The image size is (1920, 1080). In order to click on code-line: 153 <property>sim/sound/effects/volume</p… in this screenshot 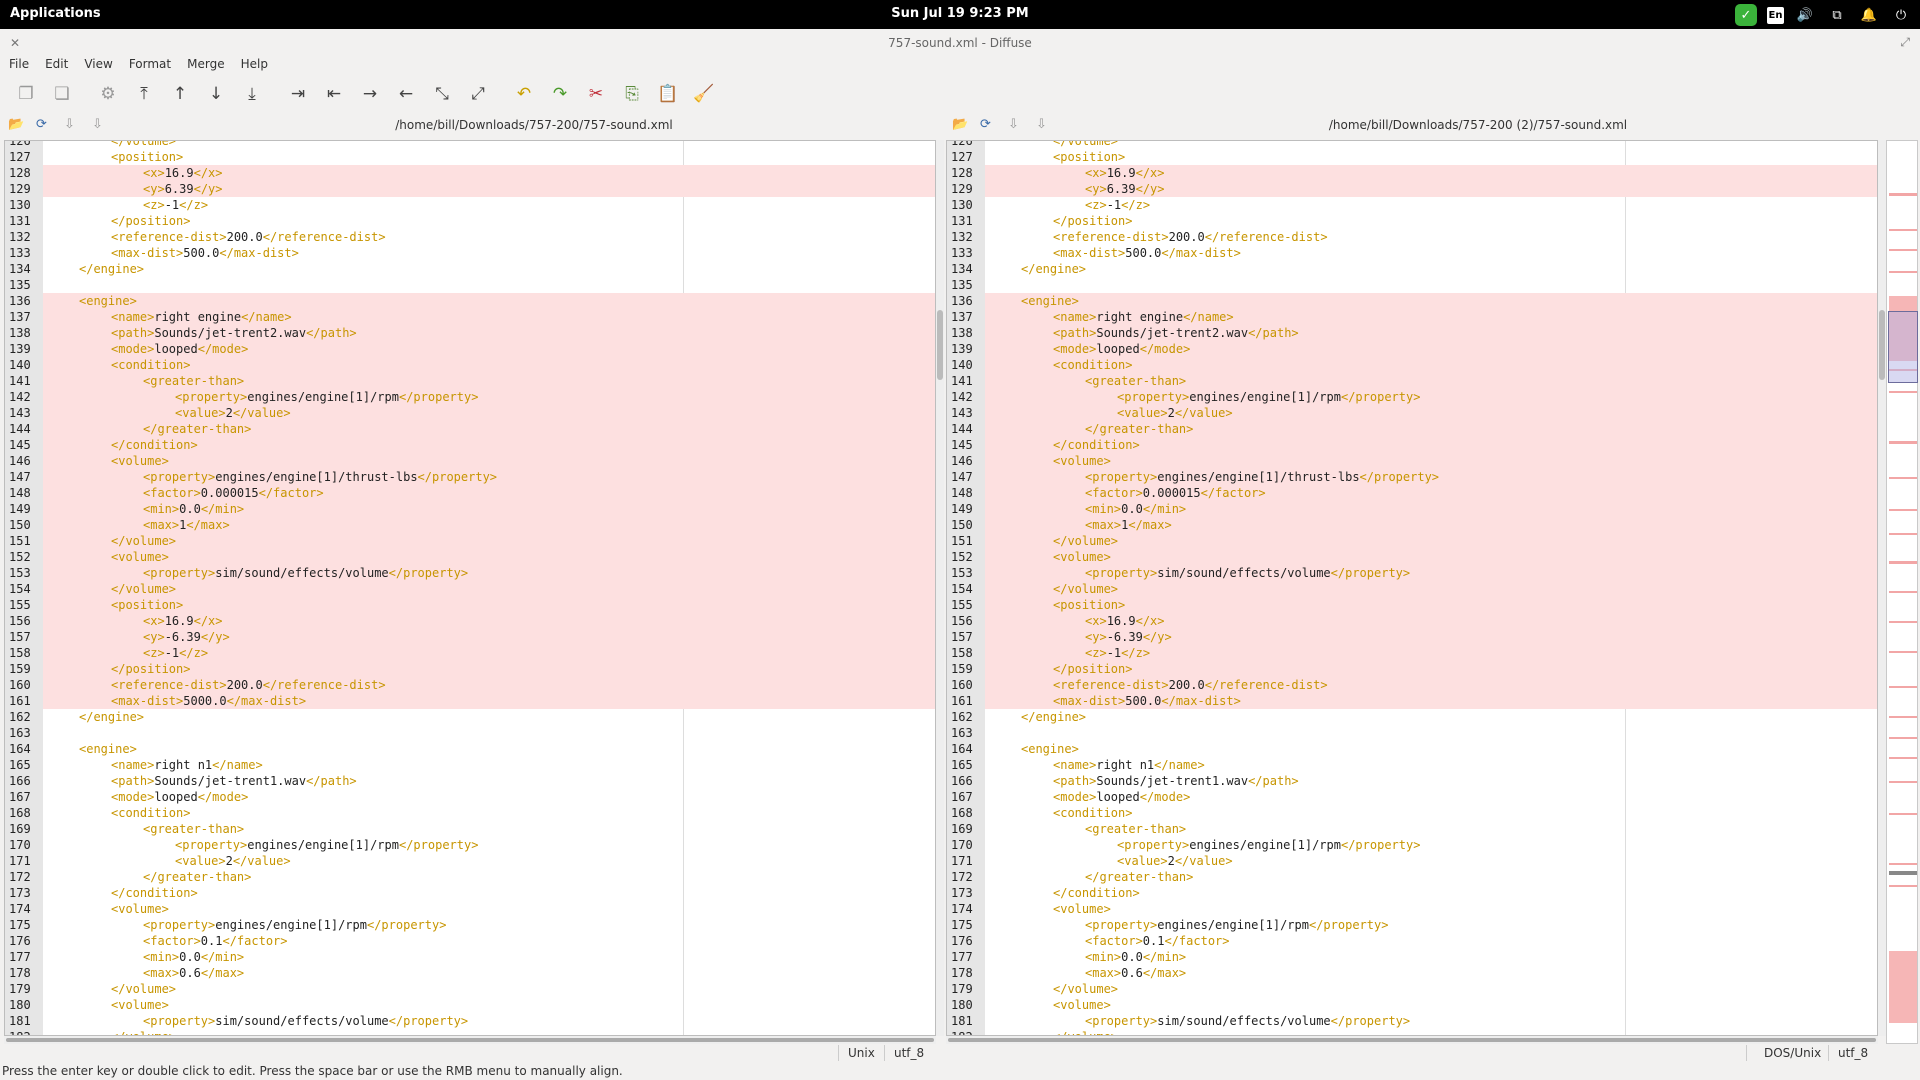, I will do `click(470, 573)`.